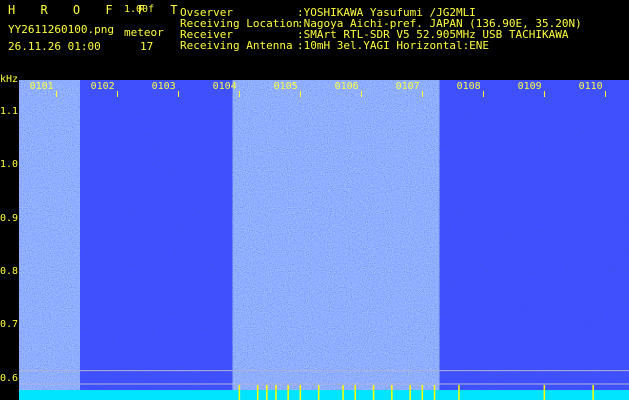  Describe the element at coordinates (41, 86) in the screenshot. I see `x-tick-label: 0101` at that location.